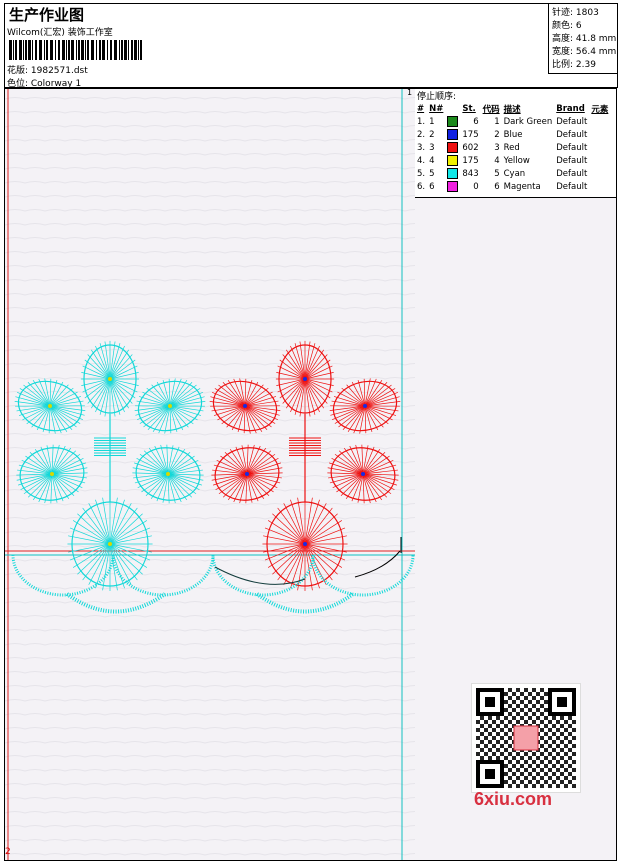 The height and width of the screenshot is (861, 620). Describe the element at coordinates (47, 71) in the screenshot. I see `design-file-label: 花版: 1982571.dst` at that location.